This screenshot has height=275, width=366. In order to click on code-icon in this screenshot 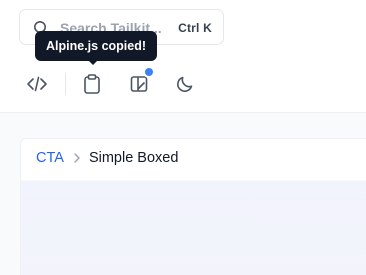, I will do `click(37, 84)`.